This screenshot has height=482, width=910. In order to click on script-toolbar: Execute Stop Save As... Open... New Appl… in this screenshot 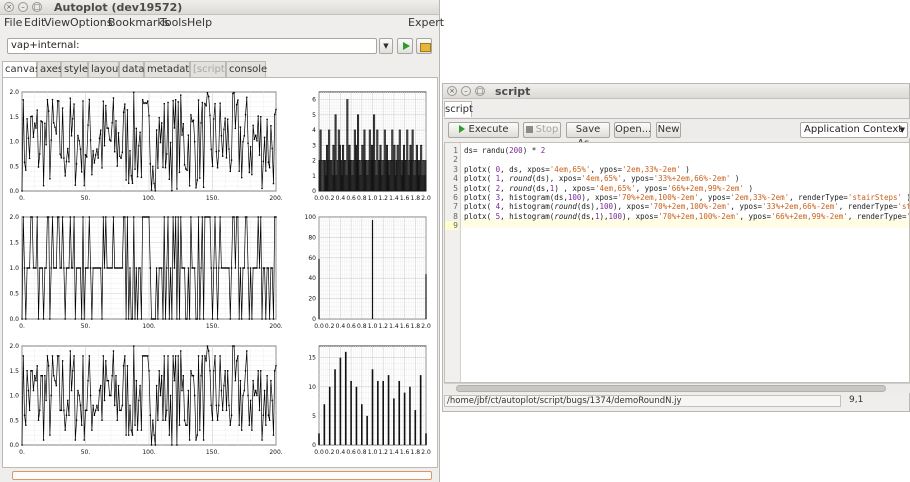, I will do `click(677, 133)`.